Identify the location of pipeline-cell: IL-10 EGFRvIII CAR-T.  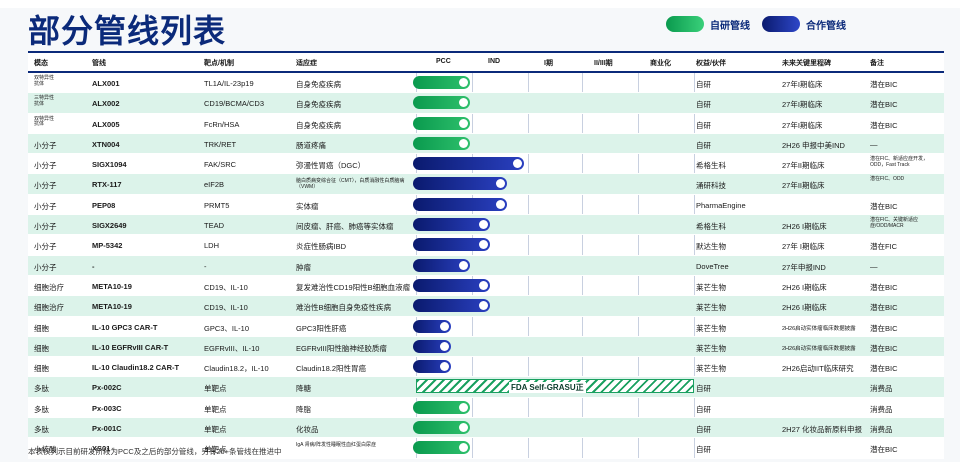
(130, 347).